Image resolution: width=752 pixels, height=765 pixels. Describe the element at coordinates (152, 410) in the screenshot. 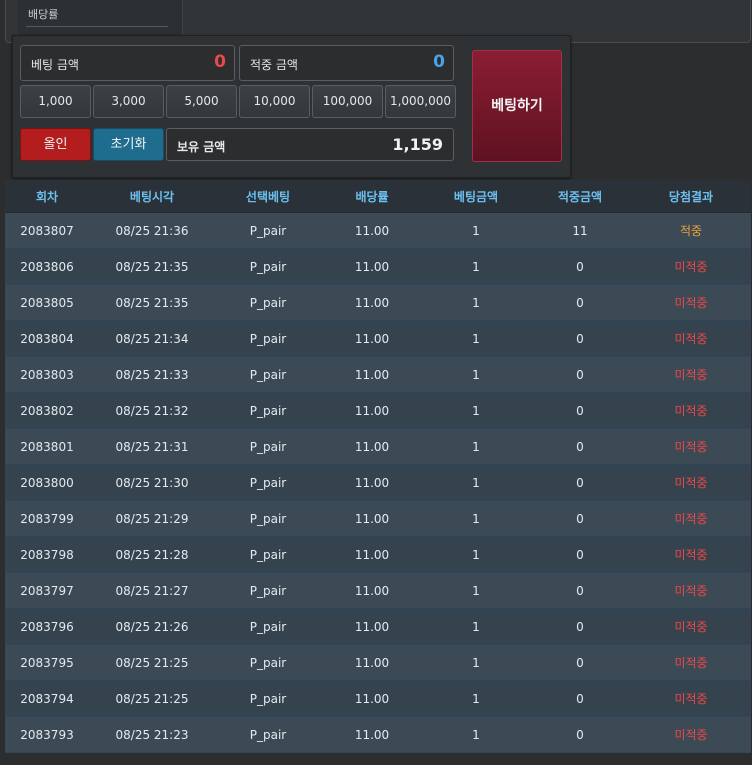

I see `bet-time-cell: 08/25 21:32` at that location.